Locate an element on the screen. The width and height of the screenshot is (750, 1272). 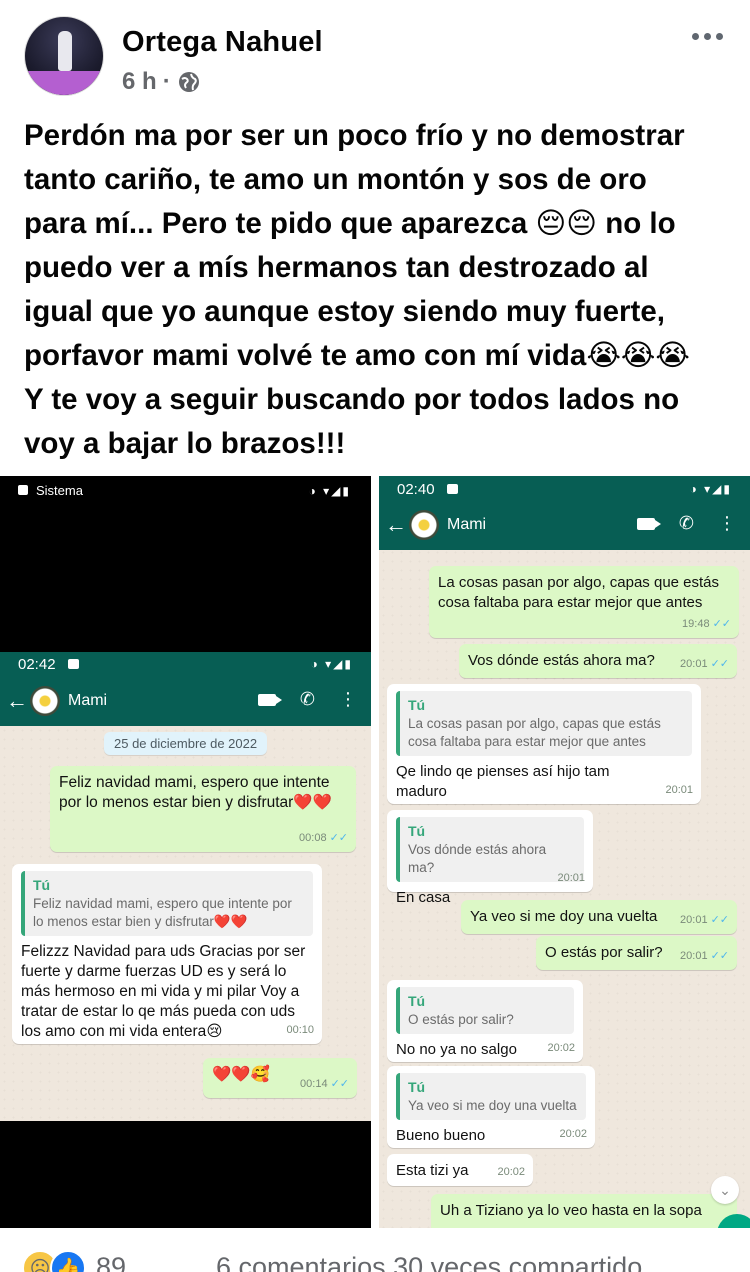
engagement-stats: 6 comentarios 30 veces compartido is located at coordinates (429, 1262).